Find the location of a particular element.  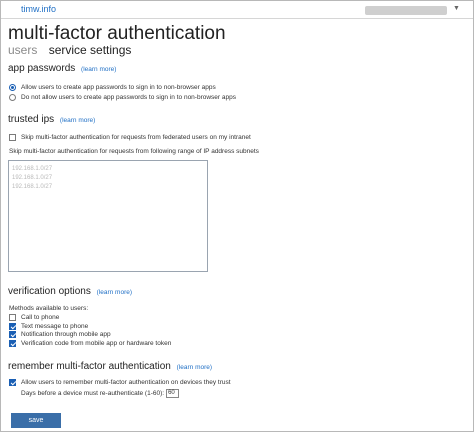

brand-link: timw.info is located at coordinates (38, 9).